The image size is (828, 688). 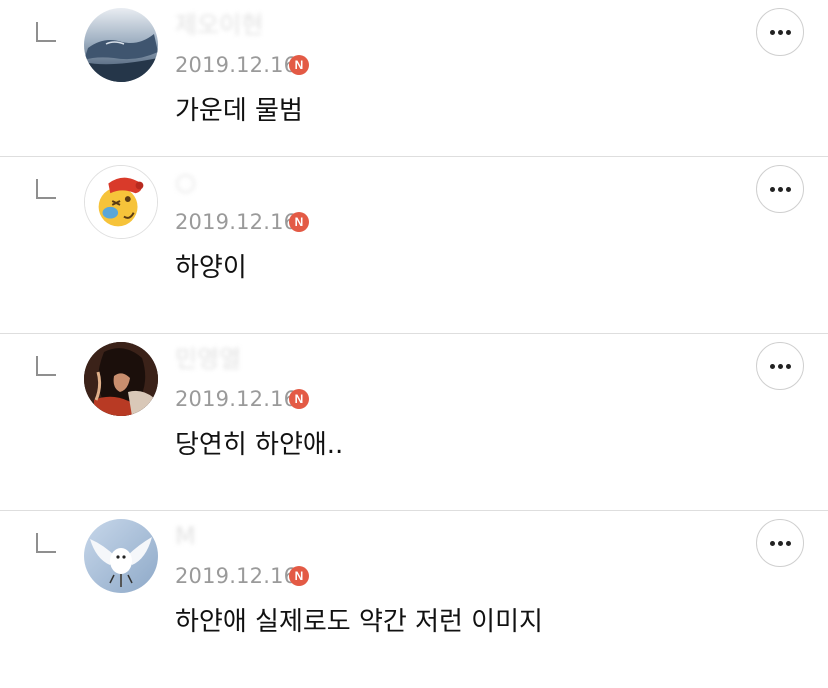 I want to click on portrait-photo-avatar, so click(x=121, y=379).